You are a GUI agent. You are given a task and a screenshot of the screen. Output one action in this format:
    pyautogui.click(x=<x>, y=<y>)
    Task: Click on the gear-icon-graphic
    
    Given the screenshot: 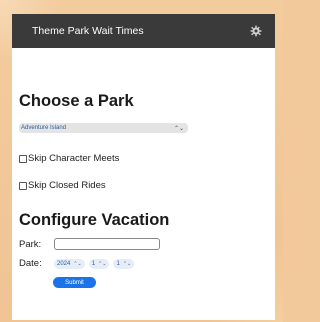 What is the action you would take?
    pyautogui.click(x=256, y=31)
    